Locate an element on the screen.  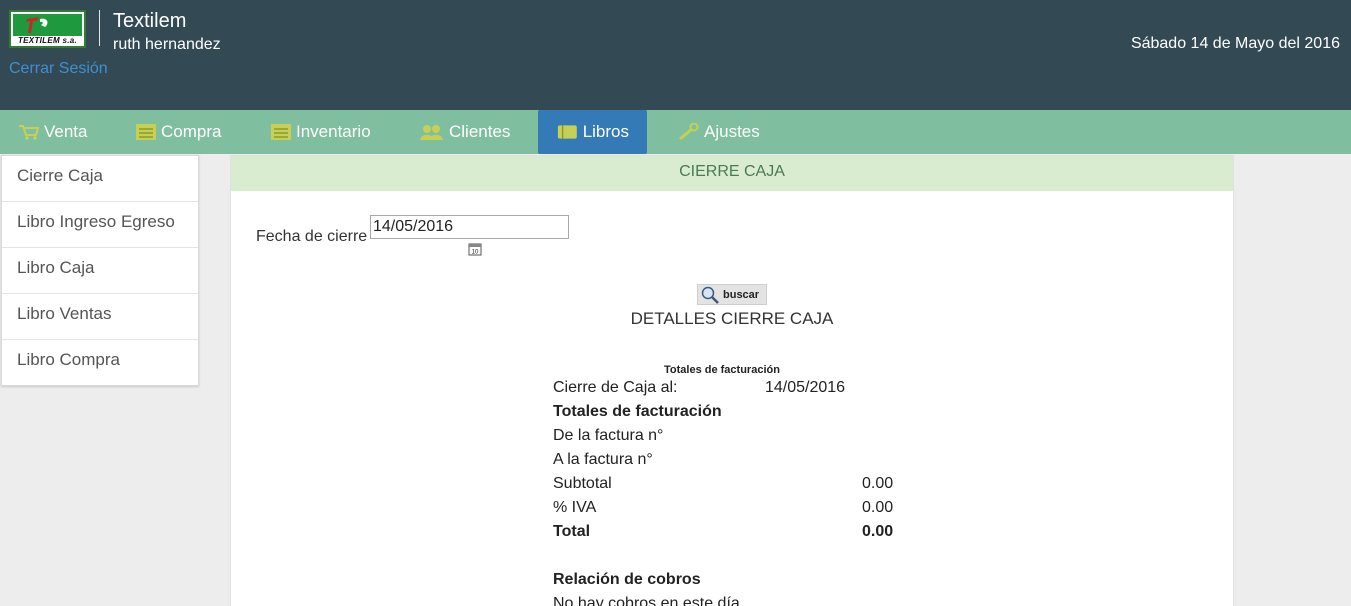
magnifier-icon is located at coordinates (710, 295).